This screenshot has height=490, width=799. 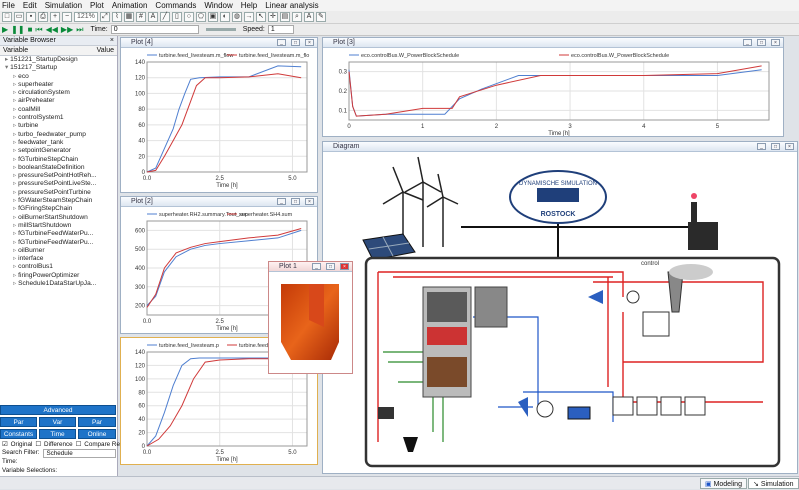 I want to click on tree-item: ▹ superheater, so click(x=58, y=85).